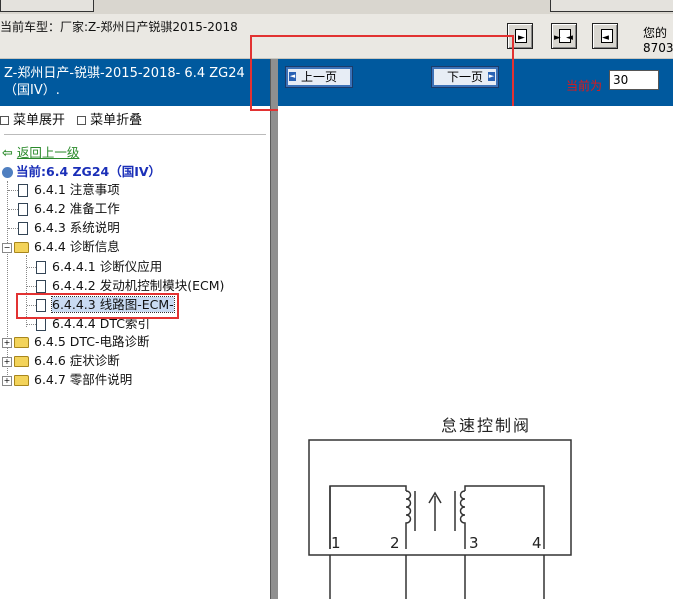 The image size is (673, 599). What do you see at coordinates (462, 519) in the screenshot?
I see `right-coil` at bounding box center [462, 519].